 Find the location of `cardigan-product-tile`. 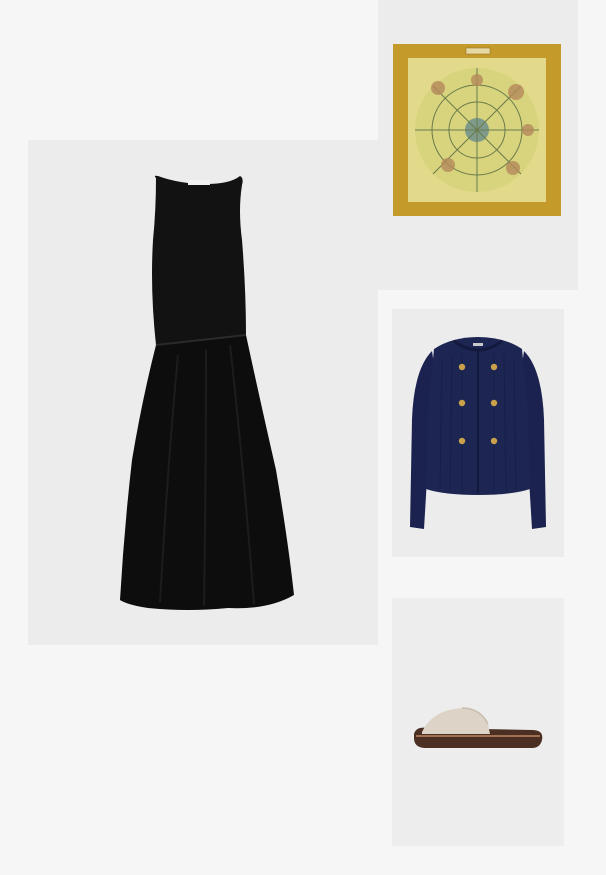

cardigan-product-tile is located at coordinates (478, 433).